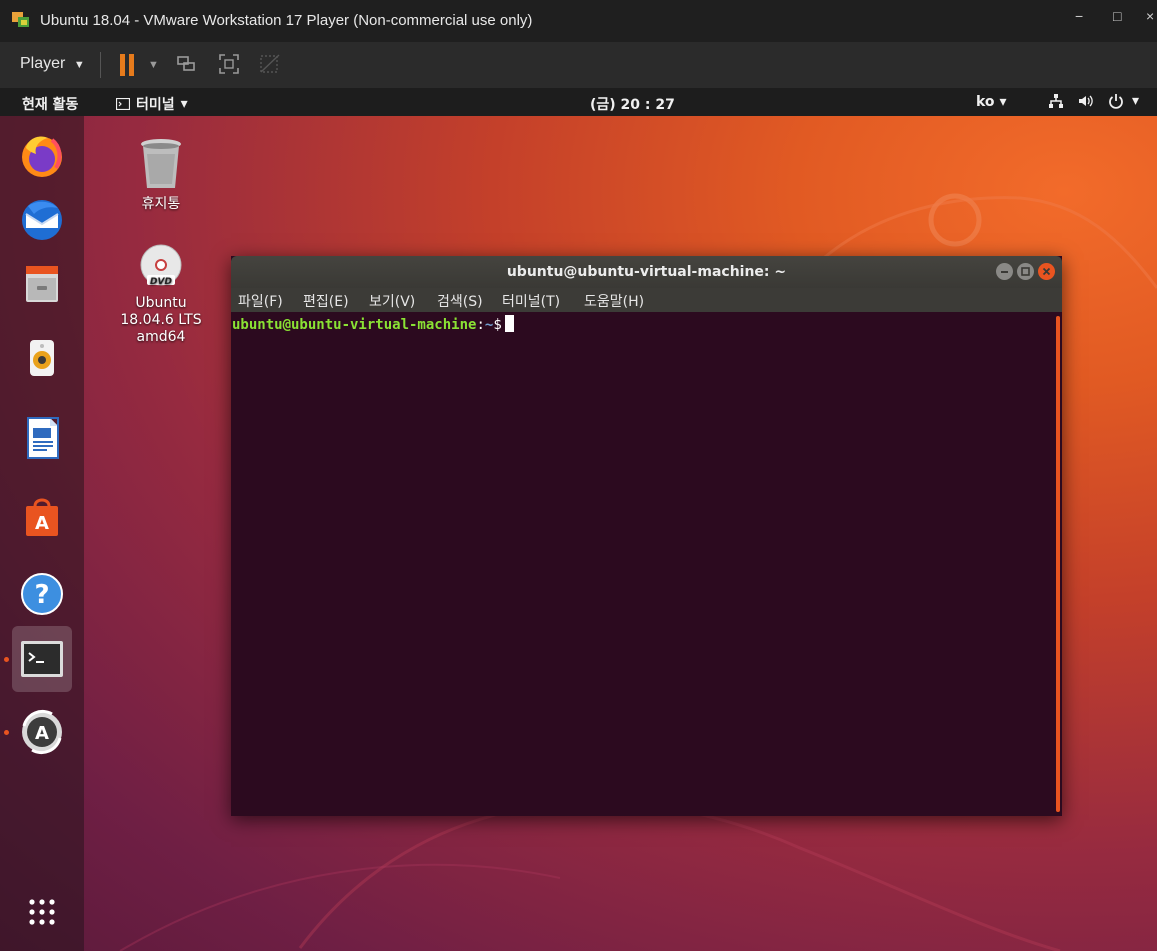 The image size is (1157, 951). What do you see at coordinates (161, 204) in the screenshot?
I see `trash-label: 휴지통` at bounding box center [161, 204].